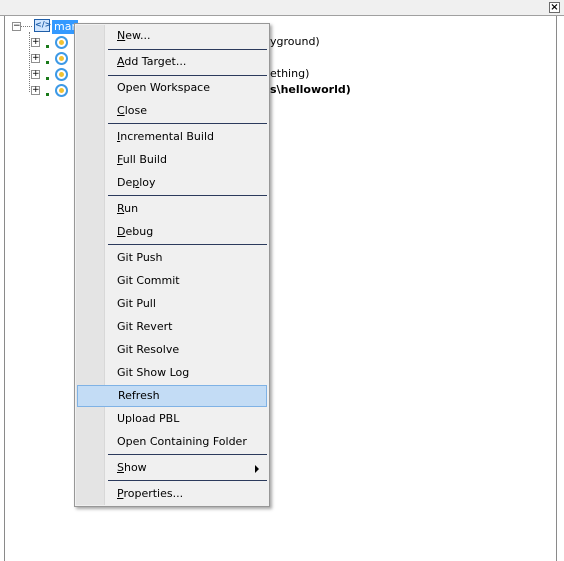 The image size is (564, 561). What do you see at coordinates (135, 467) in the screenshot?
I see `menu-label: how` at bounding box center [135, 467].